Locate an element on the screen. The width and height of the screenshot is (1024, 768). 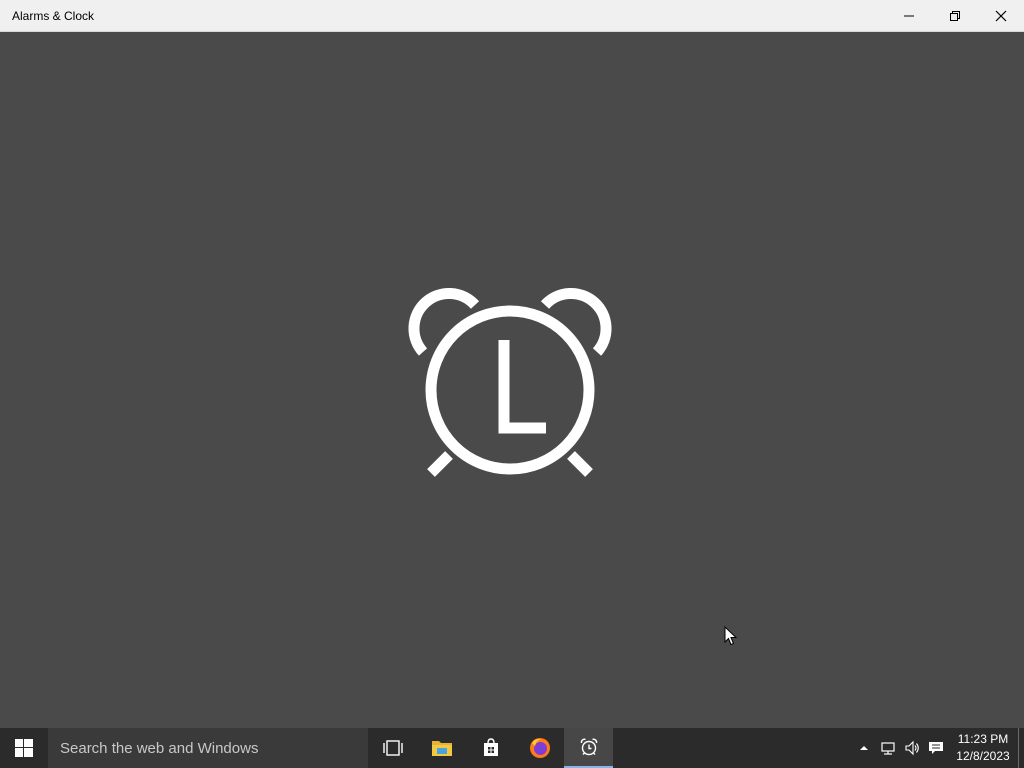
show-hidden-icons-button is located at coordinates (864, 748).